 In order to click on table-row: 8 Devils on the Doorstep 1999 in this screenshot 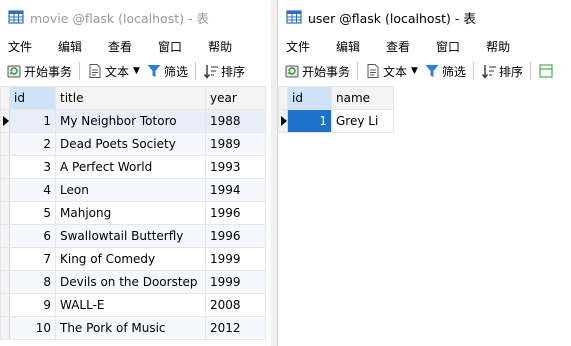, I will do `click(133, 282)`.